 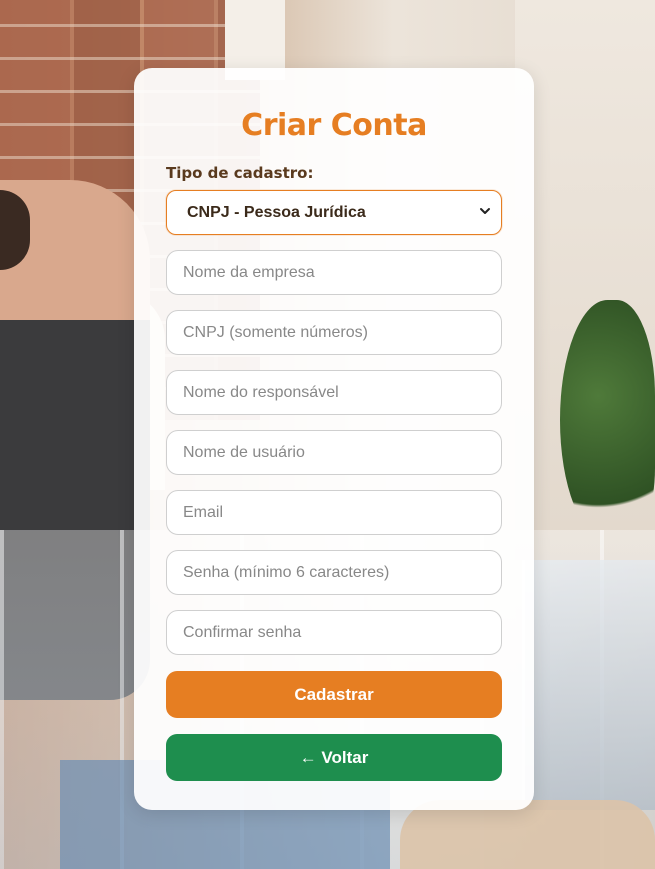 I want to click on responsible-name-input: Nome do responsável, so click(x=334, y=392).